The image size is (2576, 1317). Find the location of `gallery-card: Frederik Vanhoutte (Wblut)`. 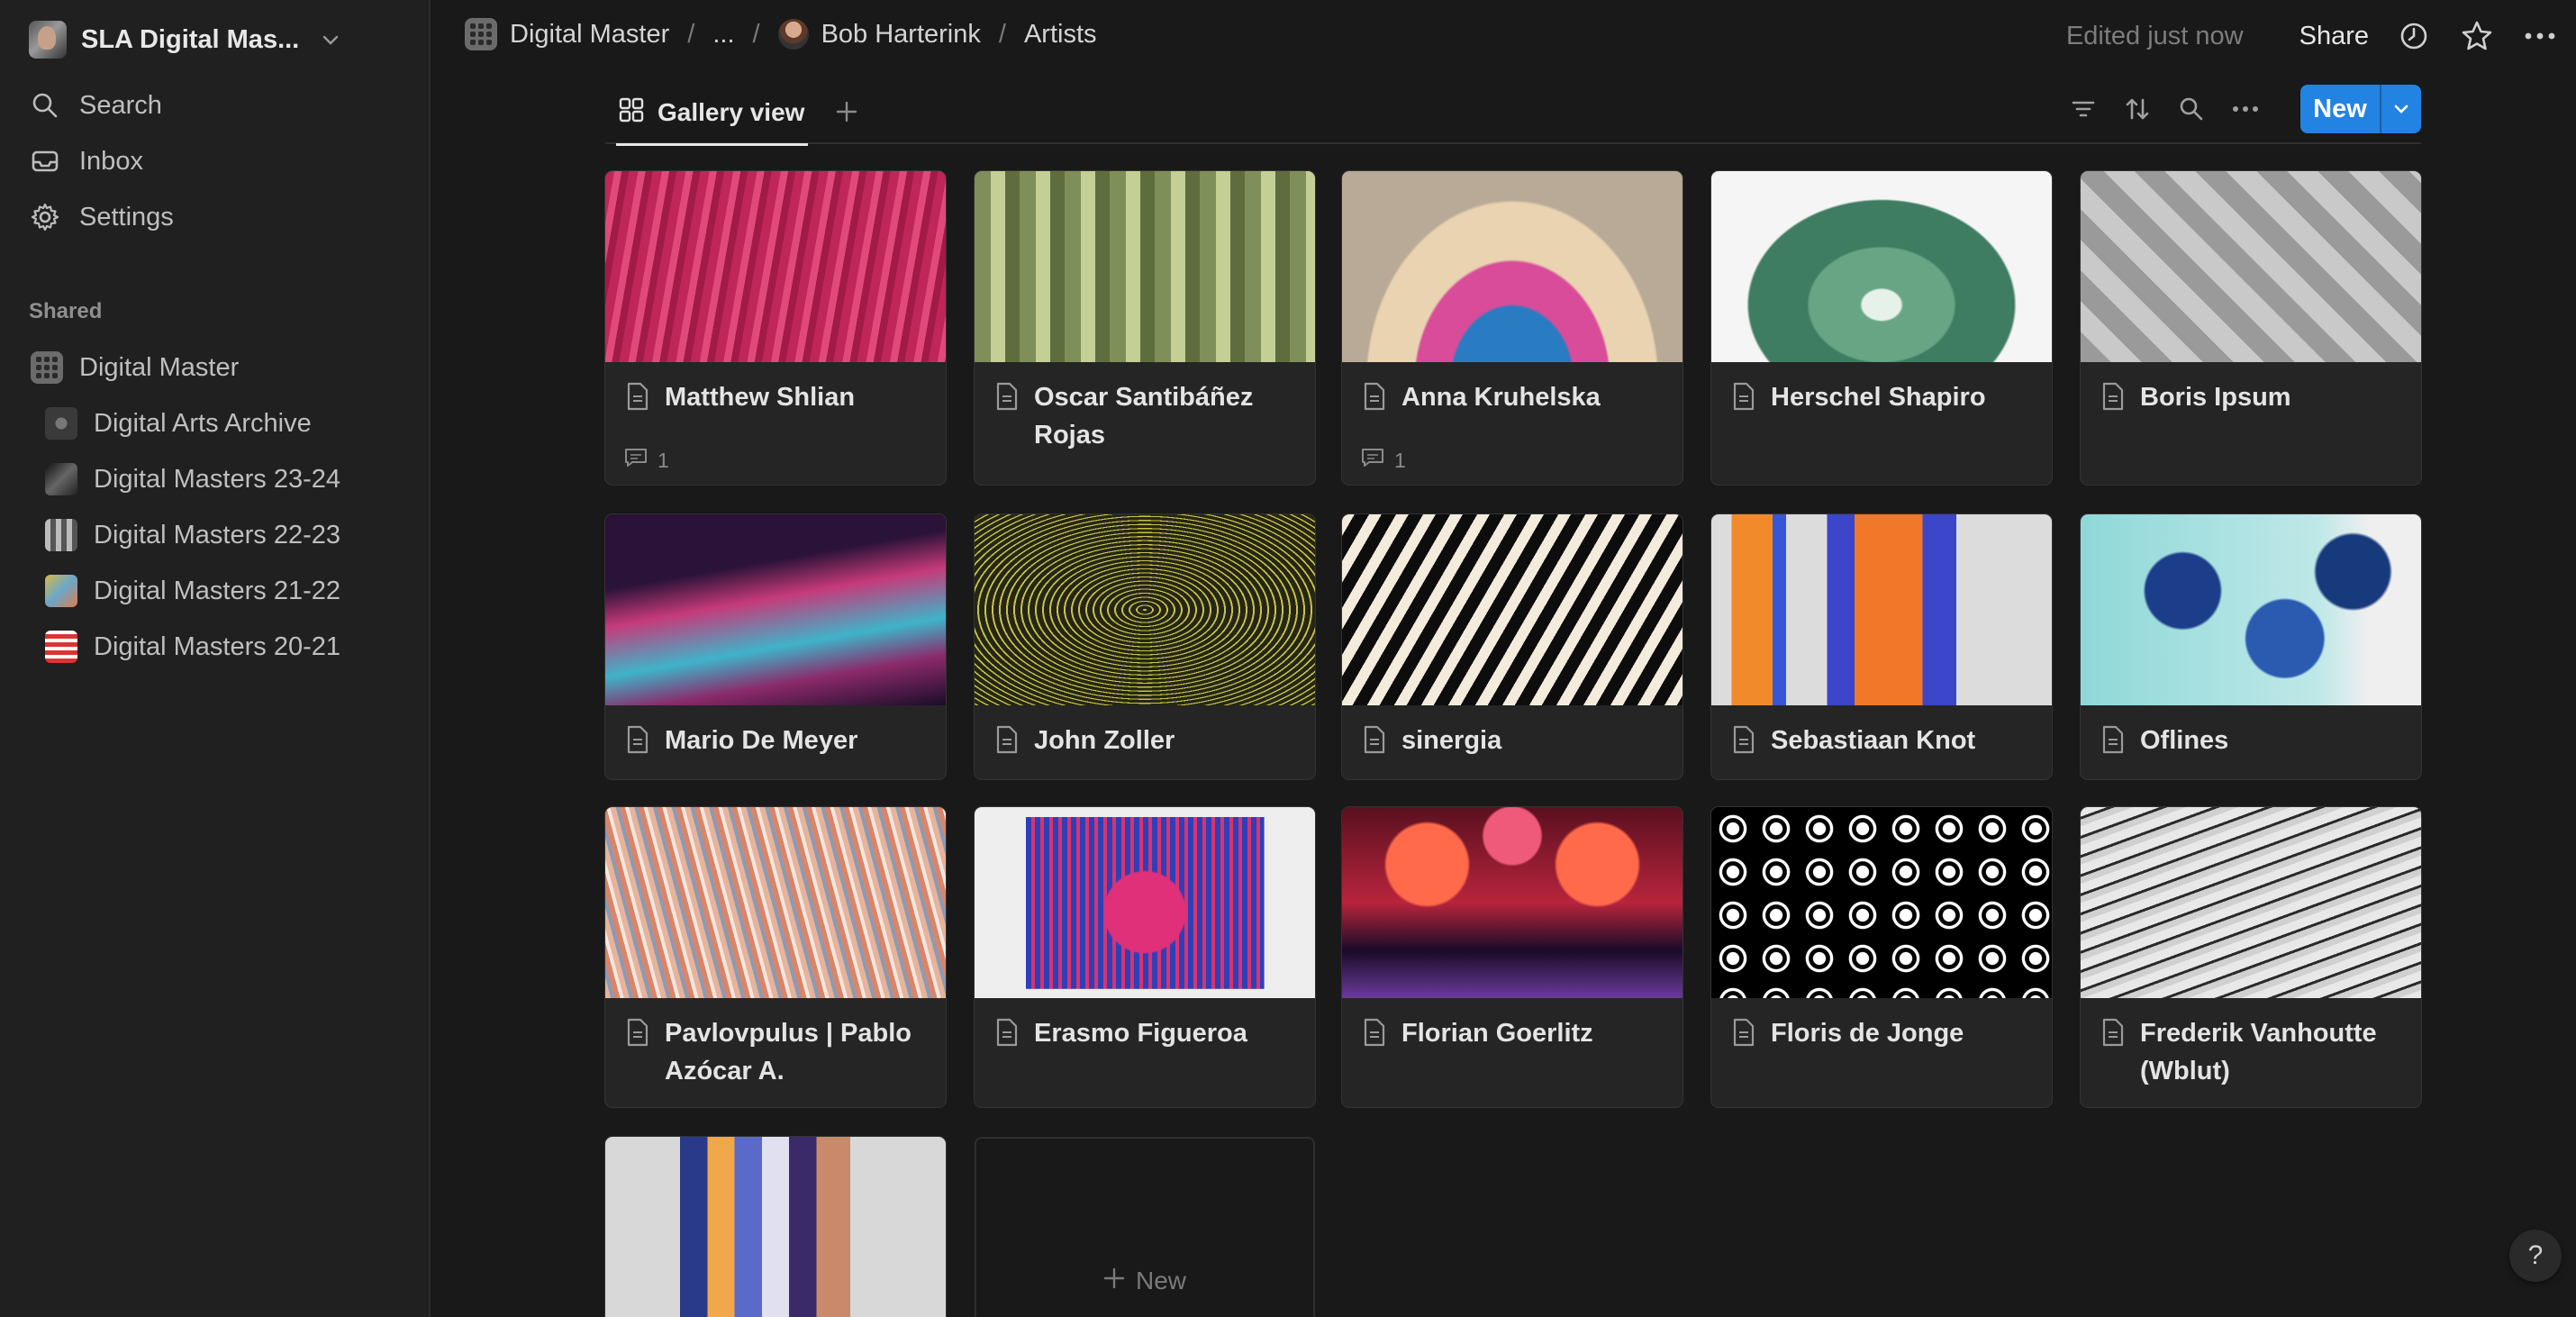

gallery-card: Frederik Vanhoutte (Wblut) is located at coordinates (2251, 957).